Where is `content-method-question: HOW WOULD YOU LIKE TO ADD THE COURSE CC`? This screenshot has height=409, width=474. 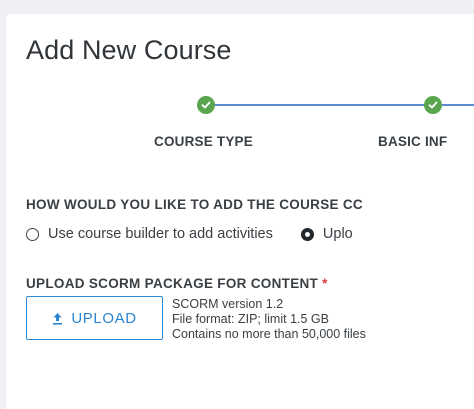
content-method-question: HOW WOULD YOU LIKE TO ADD THE COURSE CC is located at coordinates (194, 204).